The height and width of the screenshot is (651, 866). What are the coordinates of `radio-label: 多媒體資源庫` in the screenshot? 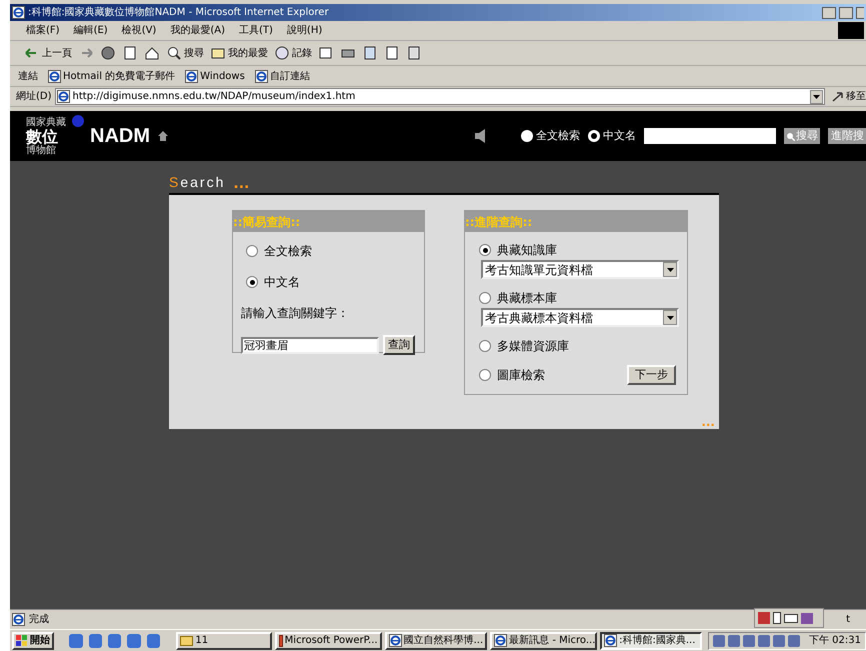 It's located at (533, 346).